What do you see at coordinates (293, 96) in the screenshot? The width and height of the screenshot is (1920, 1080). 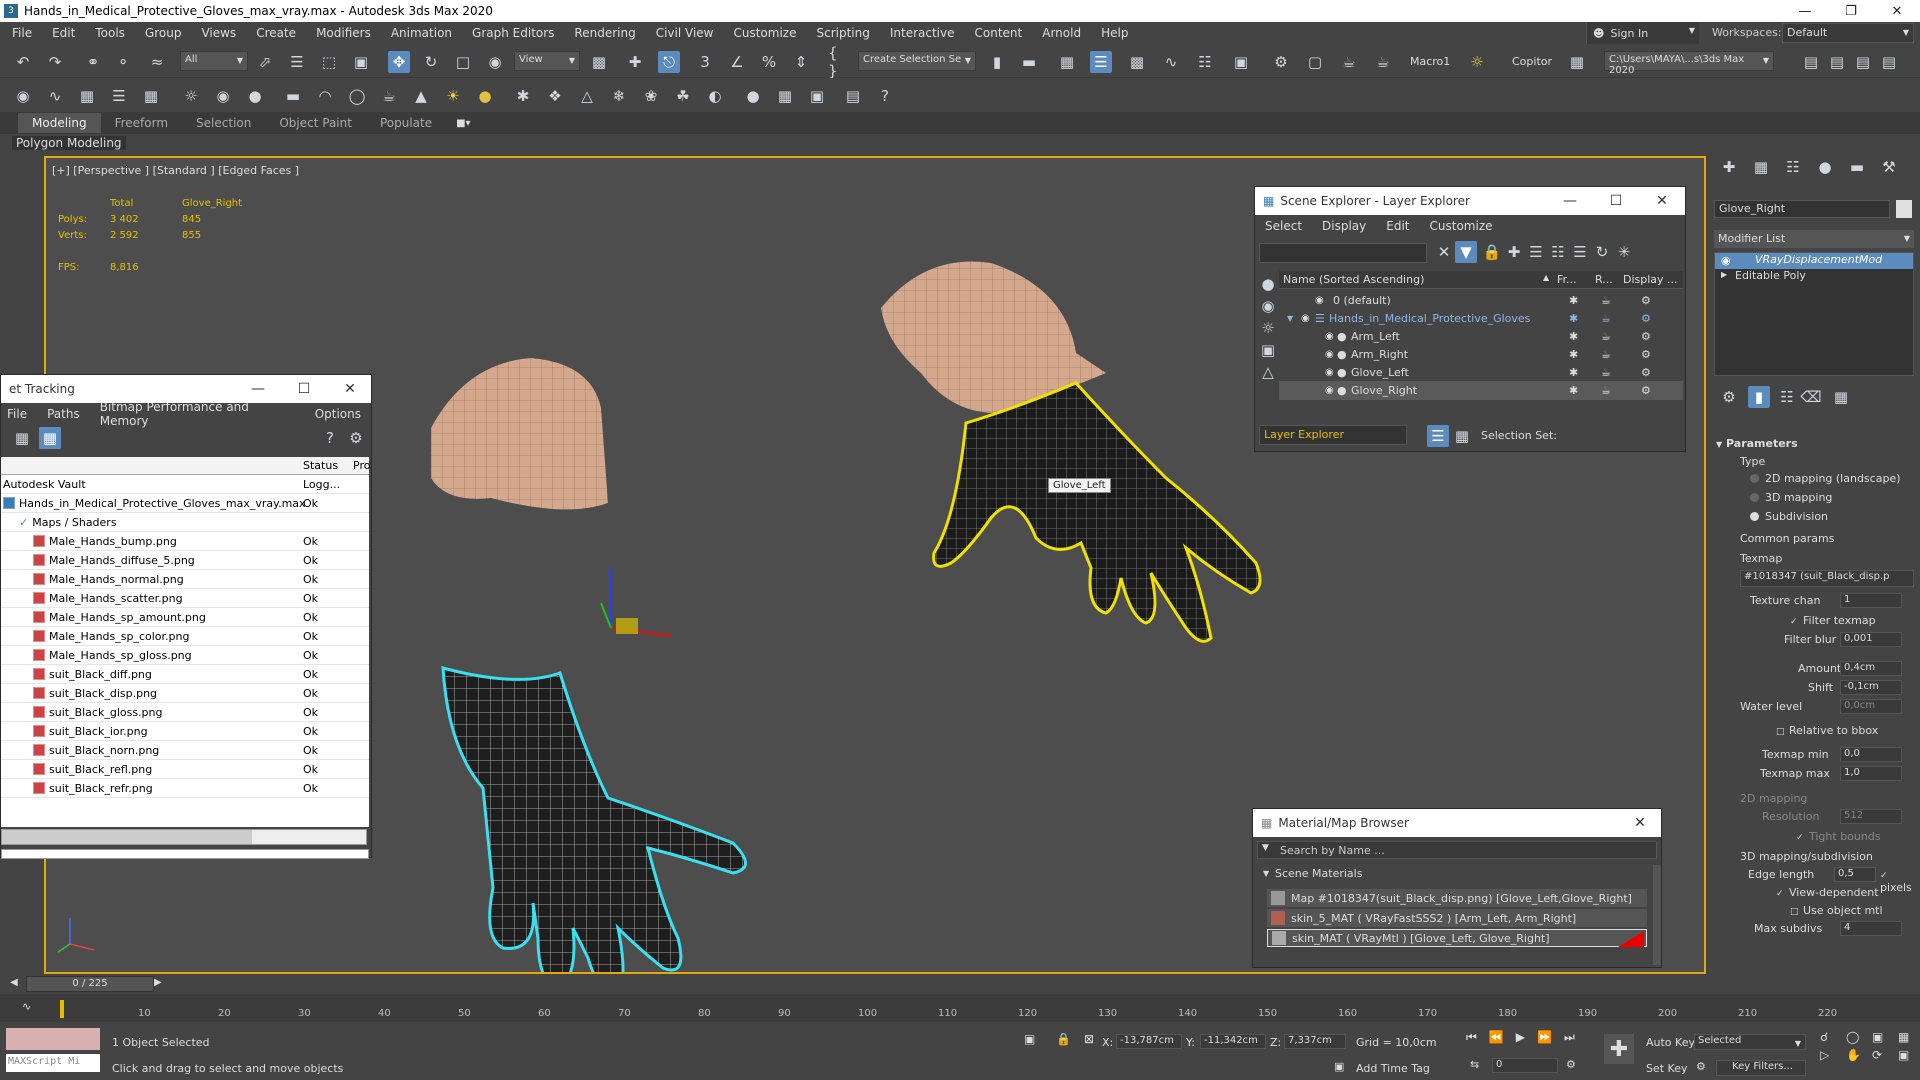 I see `plane-icon: ▬` at bounding box center [293, 96].